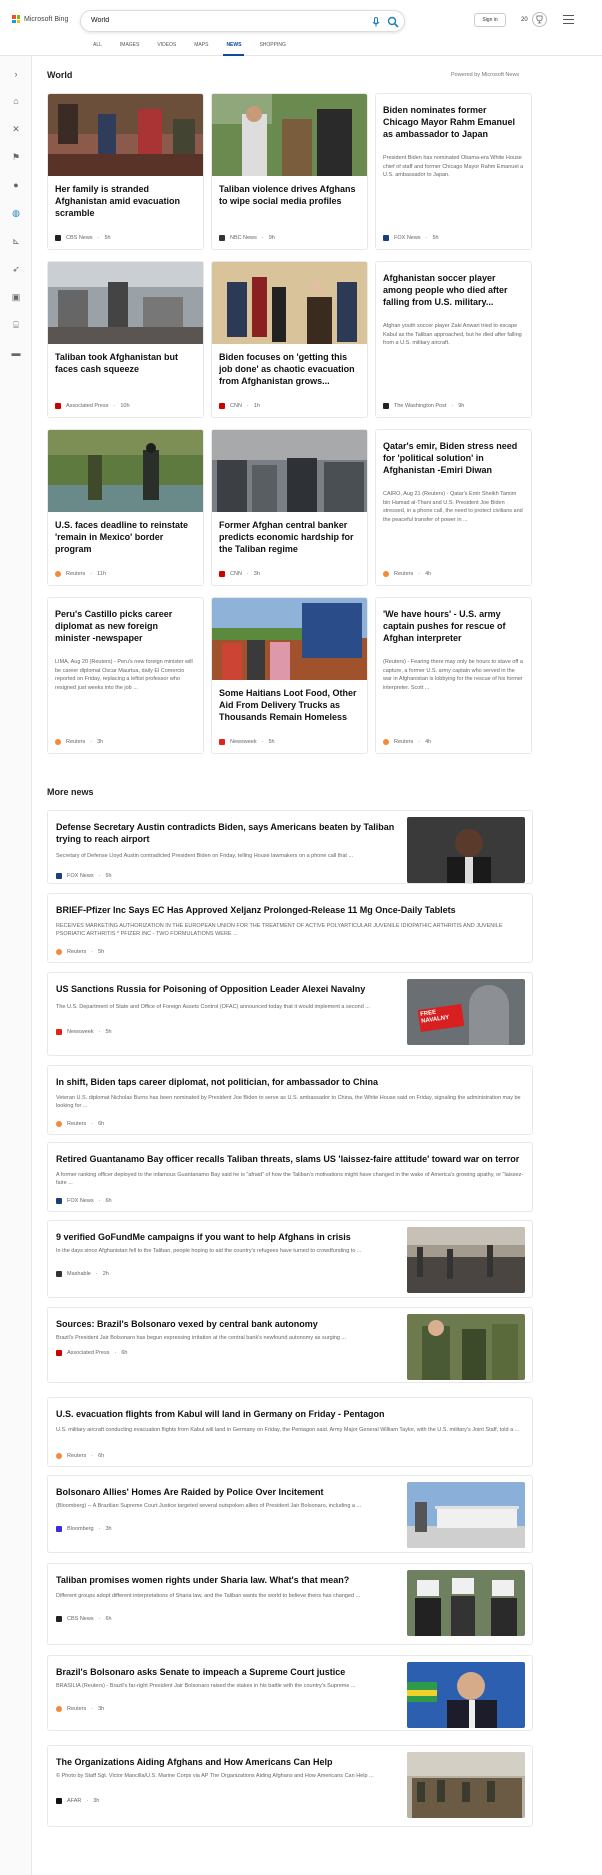 The height and width of the screenshot is (1875, 602). I want to click on rocket-icon: ➶, so click(16, 269).